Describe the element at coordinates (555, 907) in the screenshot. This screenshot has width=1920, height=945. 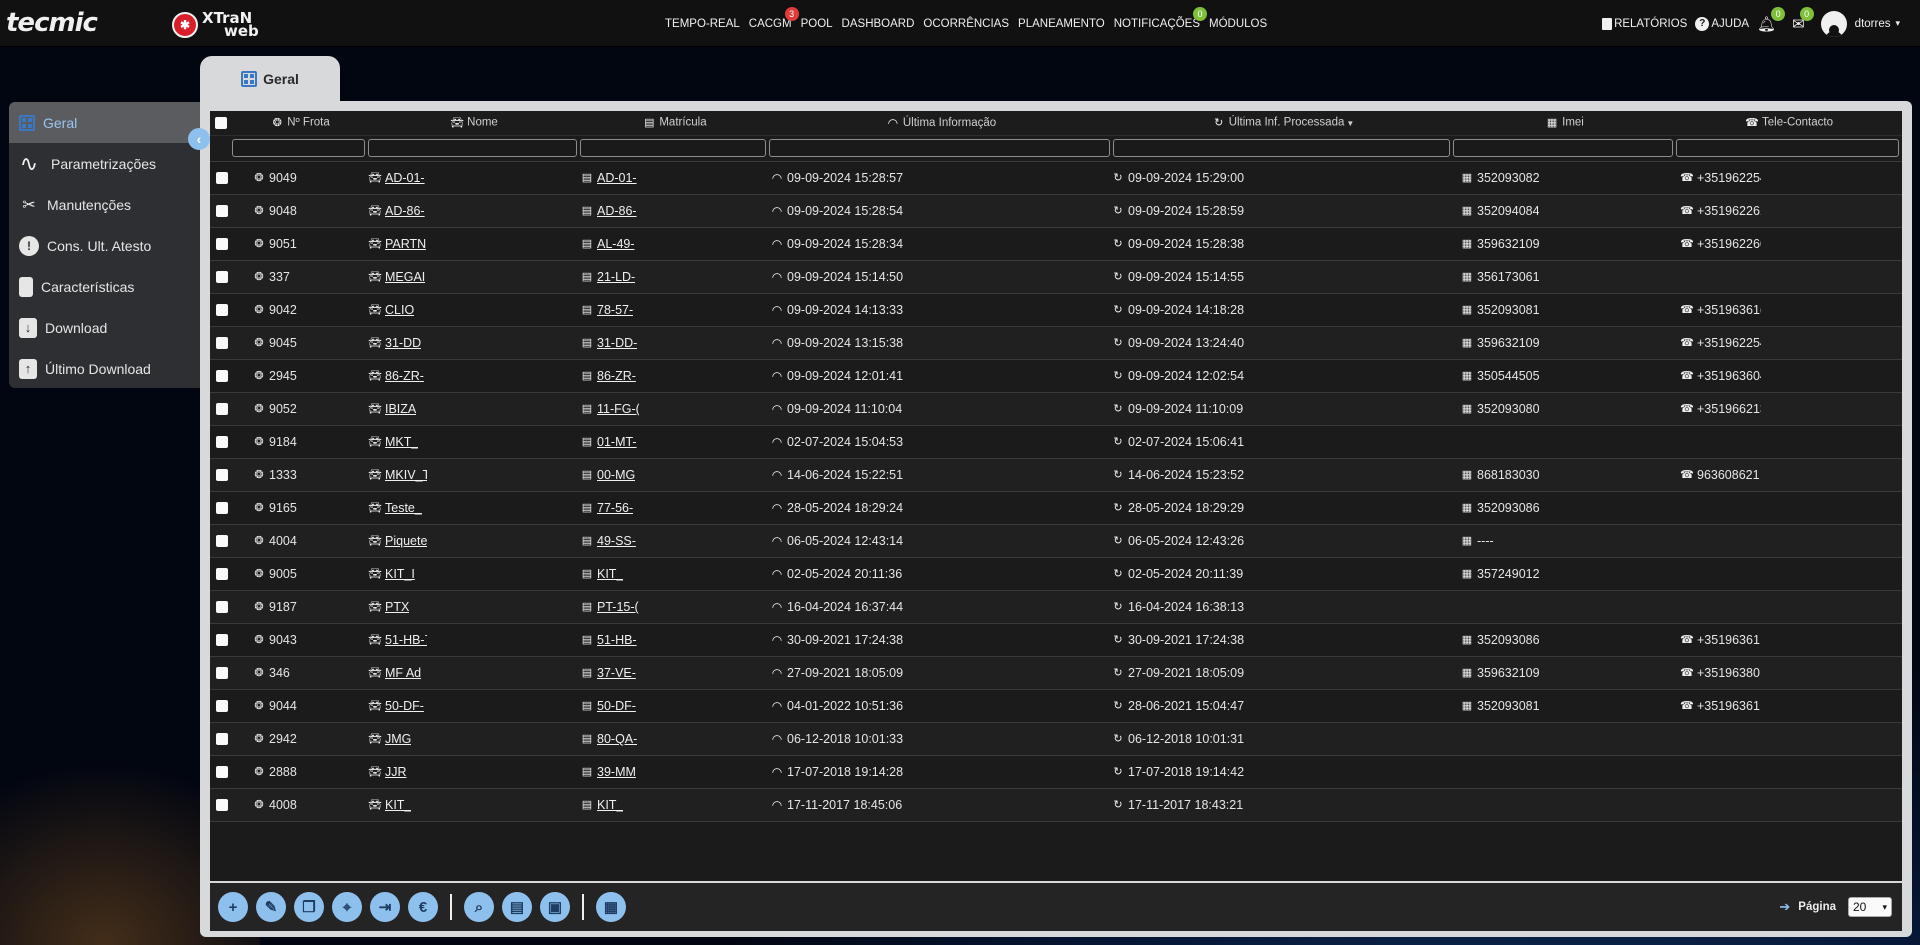
I see `image-doc-button: ▣` at that location.